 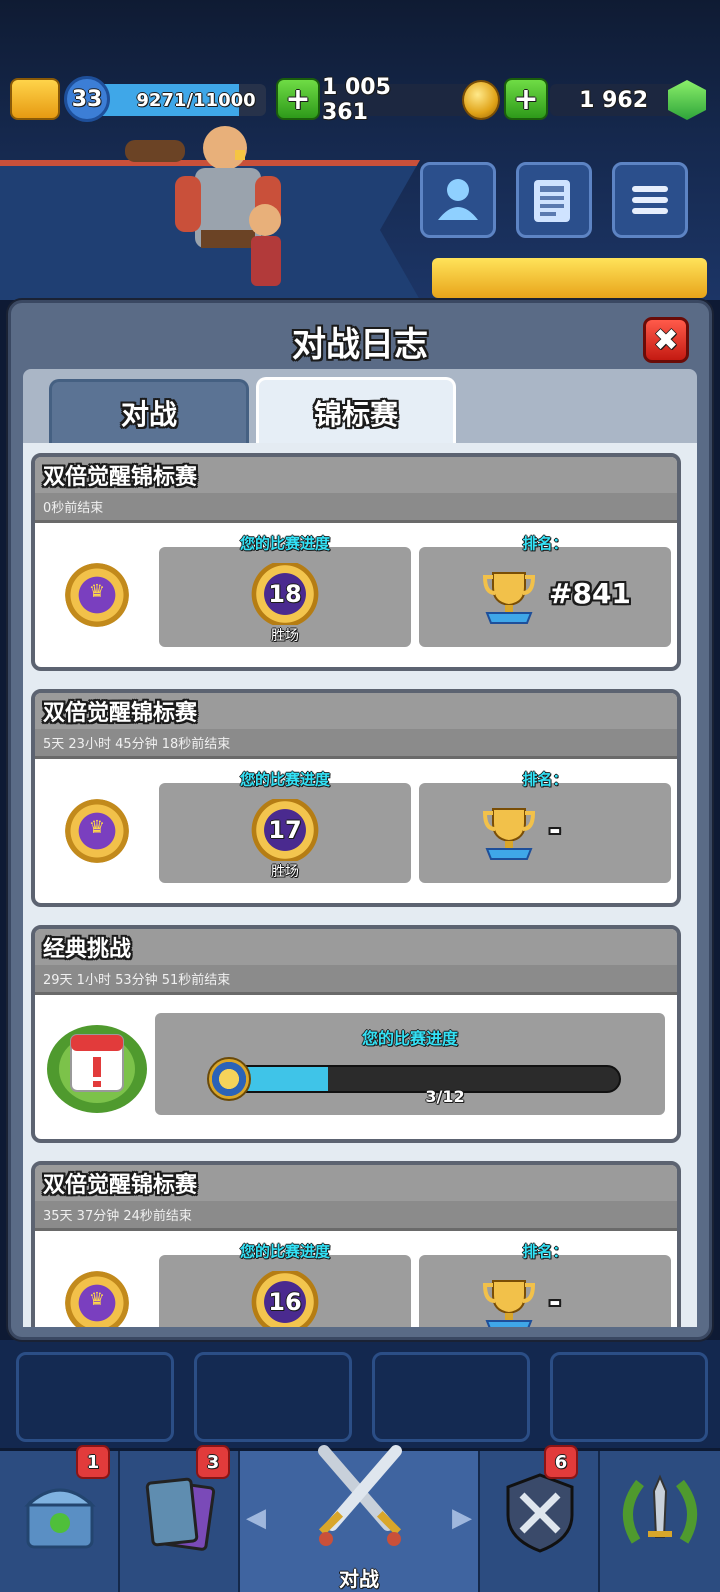 I want to click on tab-battle: 对战, so click(x=149, y=411).